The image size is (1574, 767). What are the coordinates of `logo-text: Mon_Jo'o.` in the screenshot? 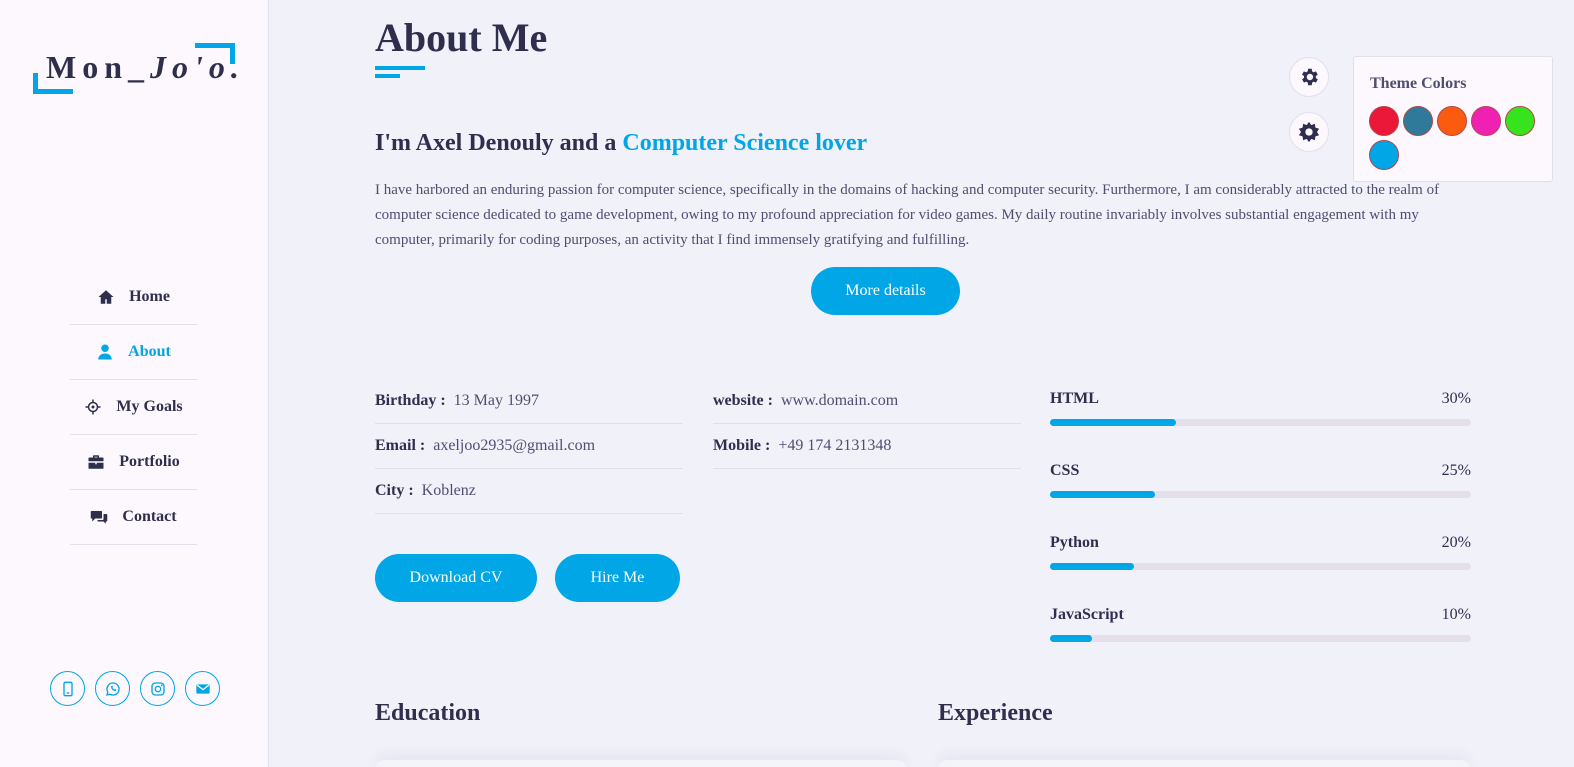 It's located at (145, 67).